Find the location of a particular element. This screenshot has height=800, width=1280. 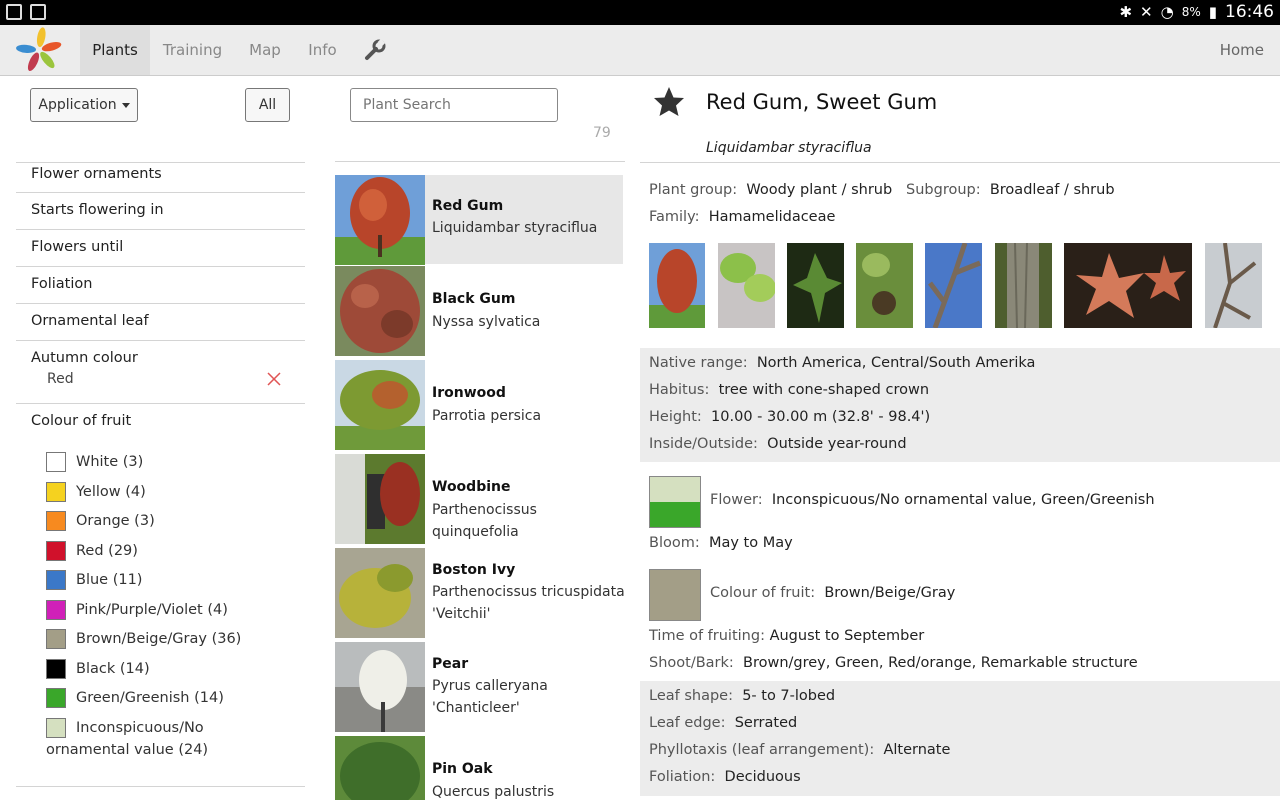

tab-info: Info is located at coordinates (322, 50).